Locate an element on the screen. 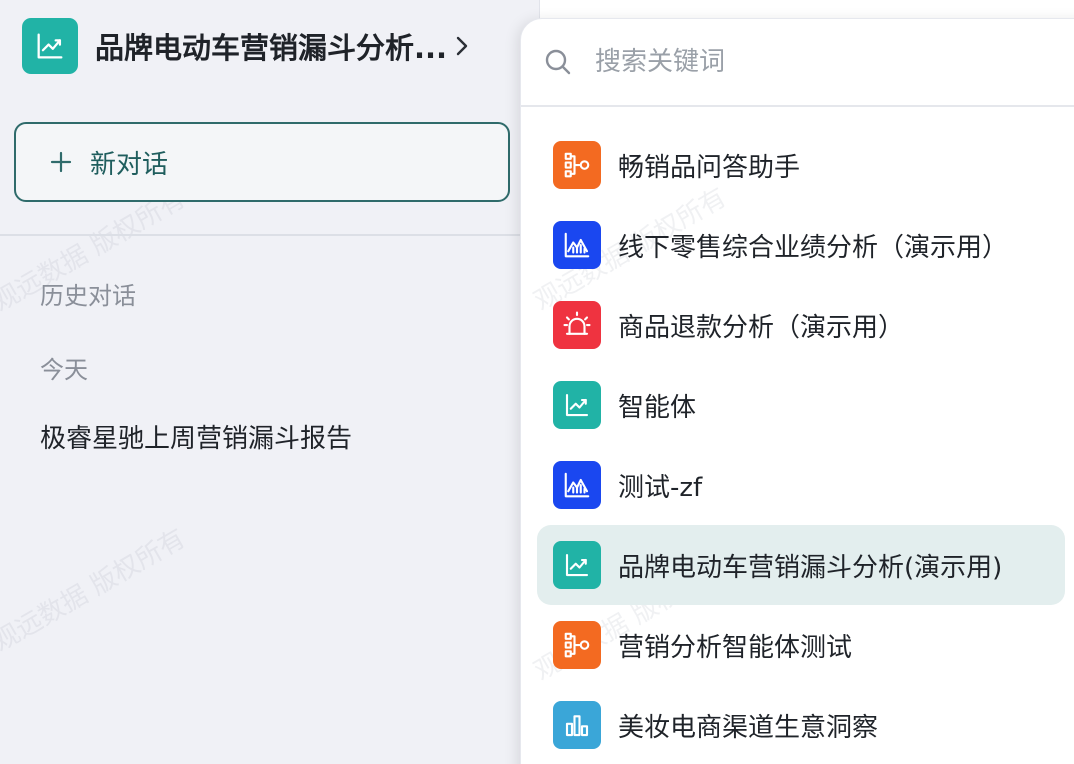 The width and height of the screenshot is (1074, 764). agent-item: 品牌电动车营销漏斗分析(演示用) is located at coordinates (801, 565).